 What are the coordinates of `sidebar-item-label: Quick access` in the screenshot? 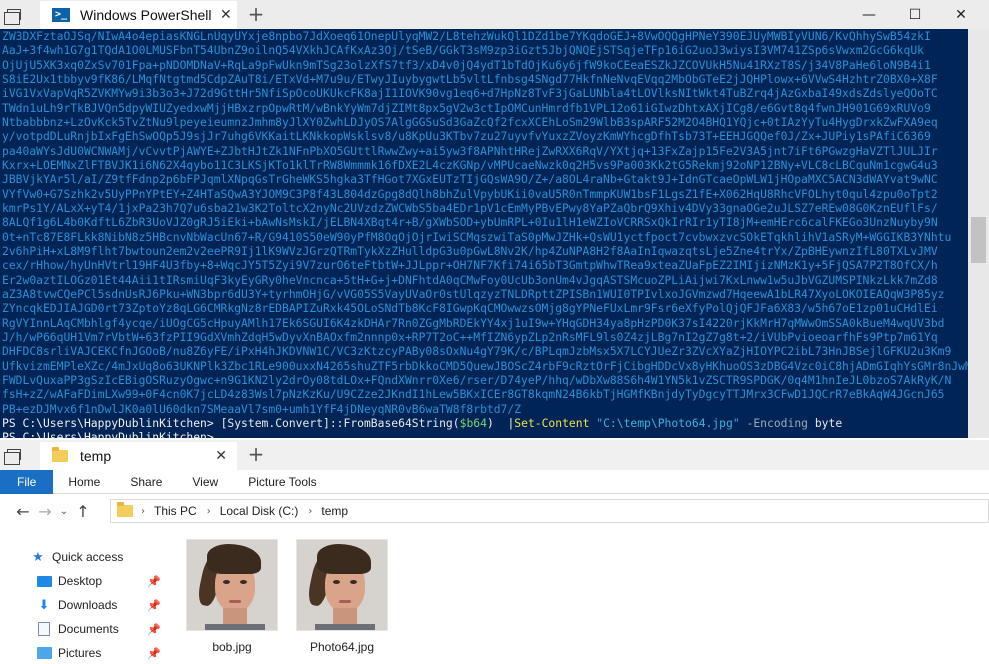 It's located at (88, 557).